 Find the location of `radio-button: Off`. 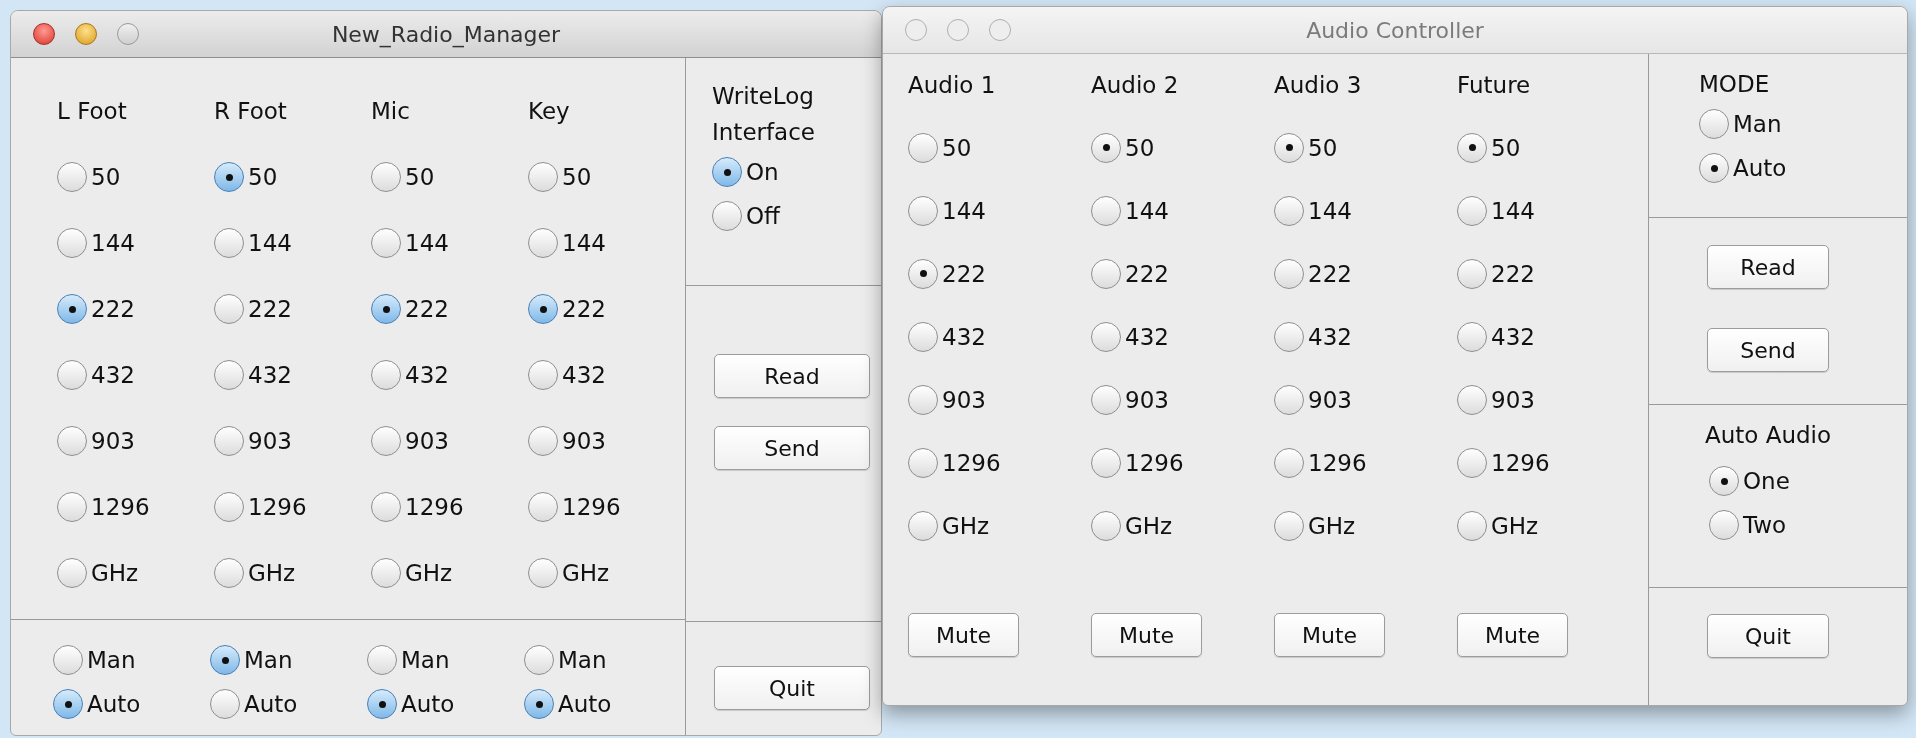

radio-button: Off is located at coordinates (746, 216).